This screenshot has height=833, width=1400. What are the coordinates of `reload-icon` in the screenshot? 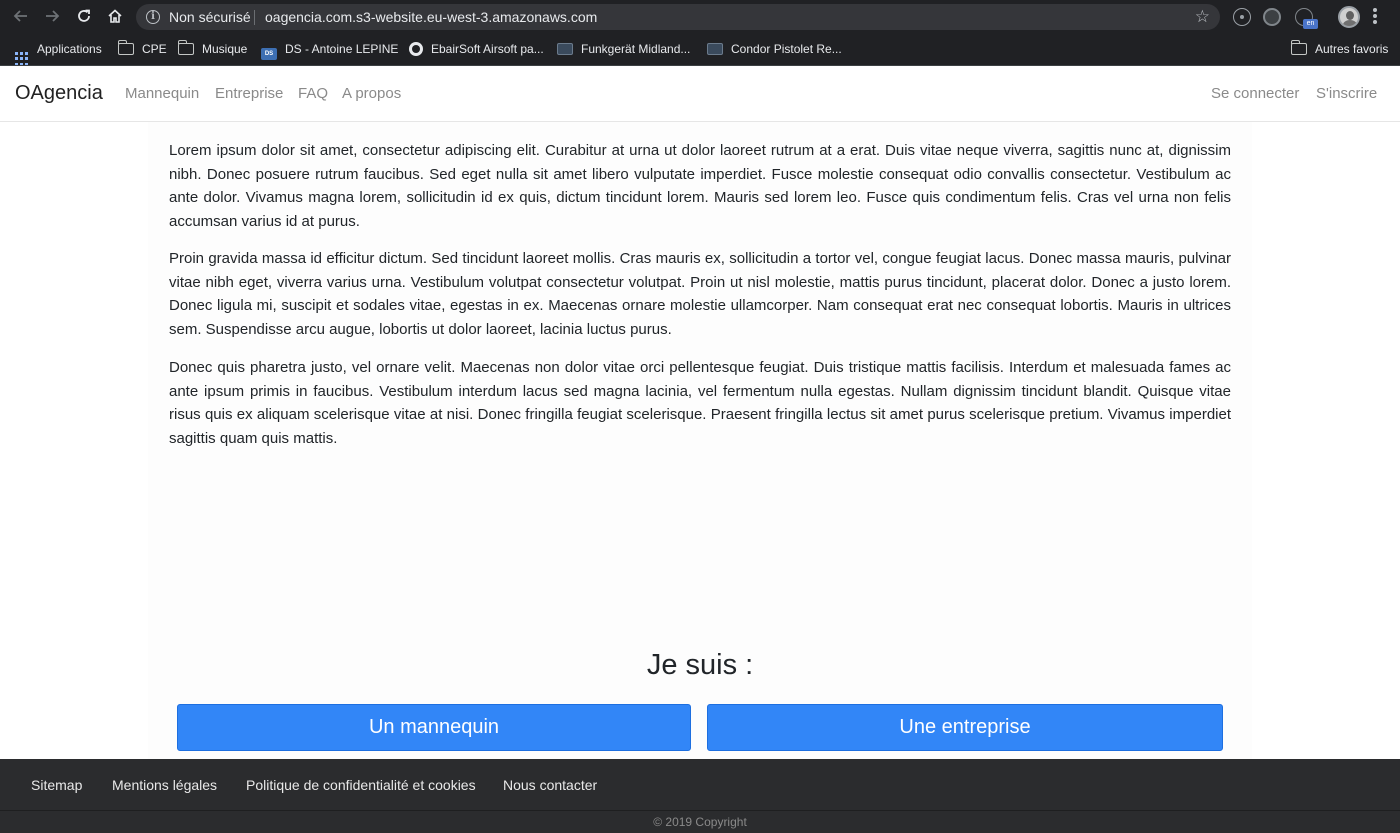 It's located at (84, 17).